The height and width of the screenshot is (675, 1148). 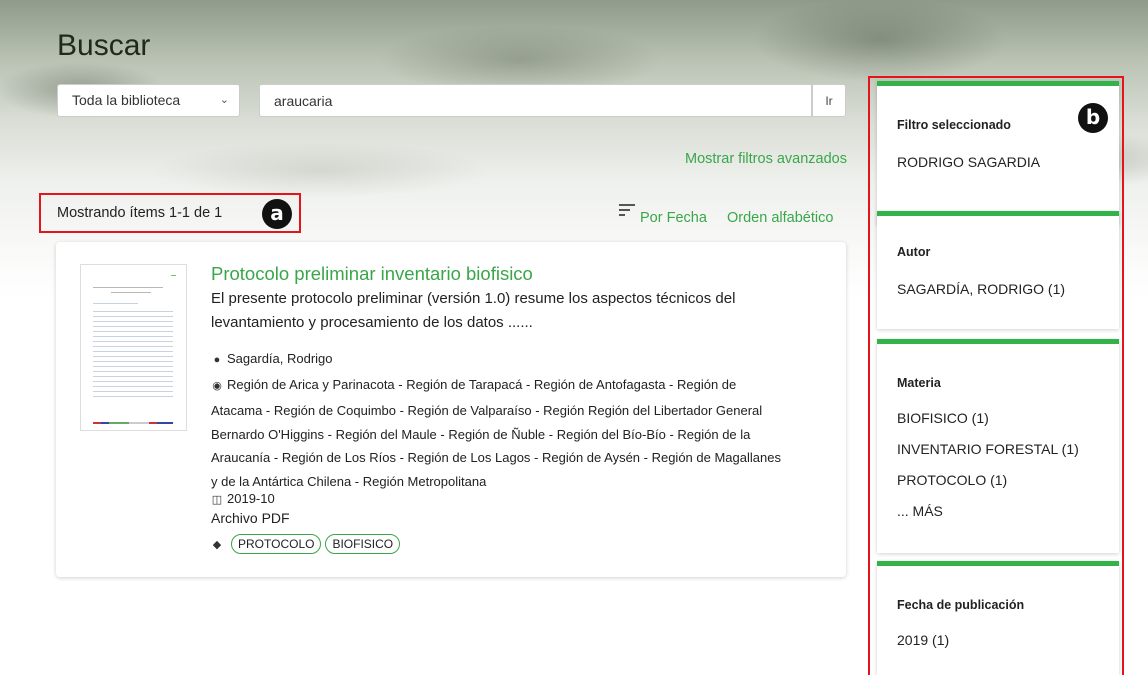 I want to click on map-pin-icon: ◉, so click(x=217, y=386).